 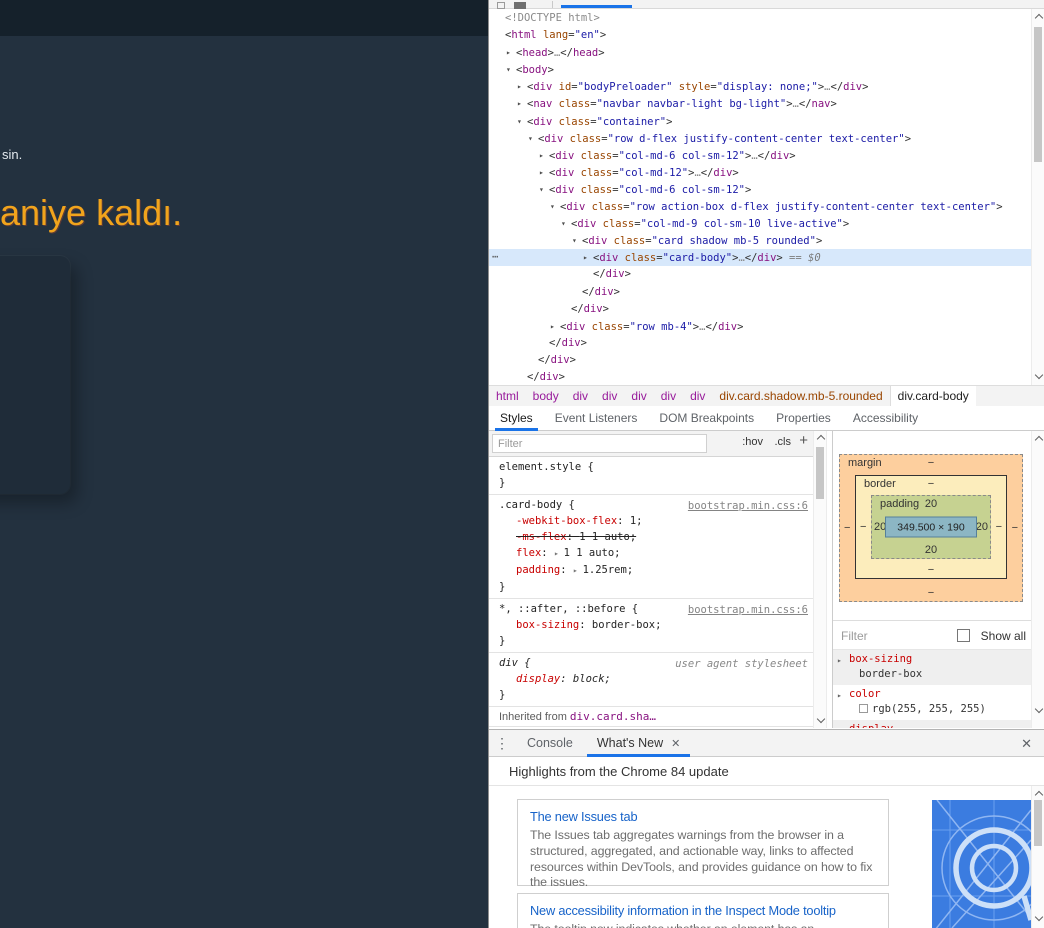 What do you see at coordinates (502, 743) in the screenshot?
I see `kebab-menu-icon: ⋮` at bounding box center [502, 743].